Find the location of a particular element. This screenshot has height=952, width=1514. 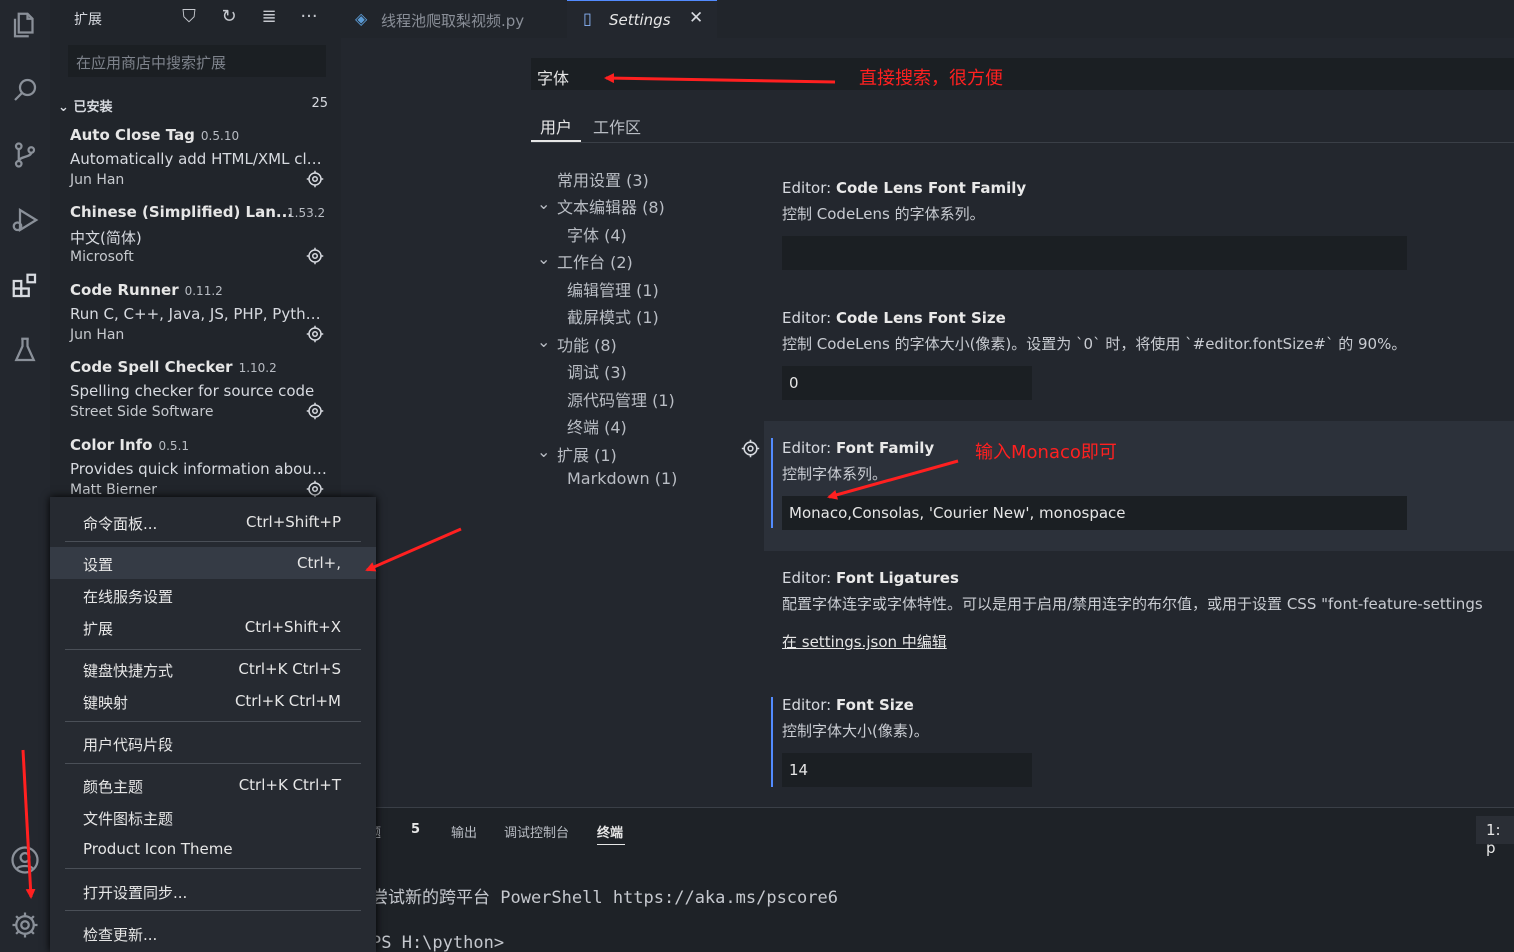

code-lens-font-size-input: 0 is located at coordinates (907, 383).